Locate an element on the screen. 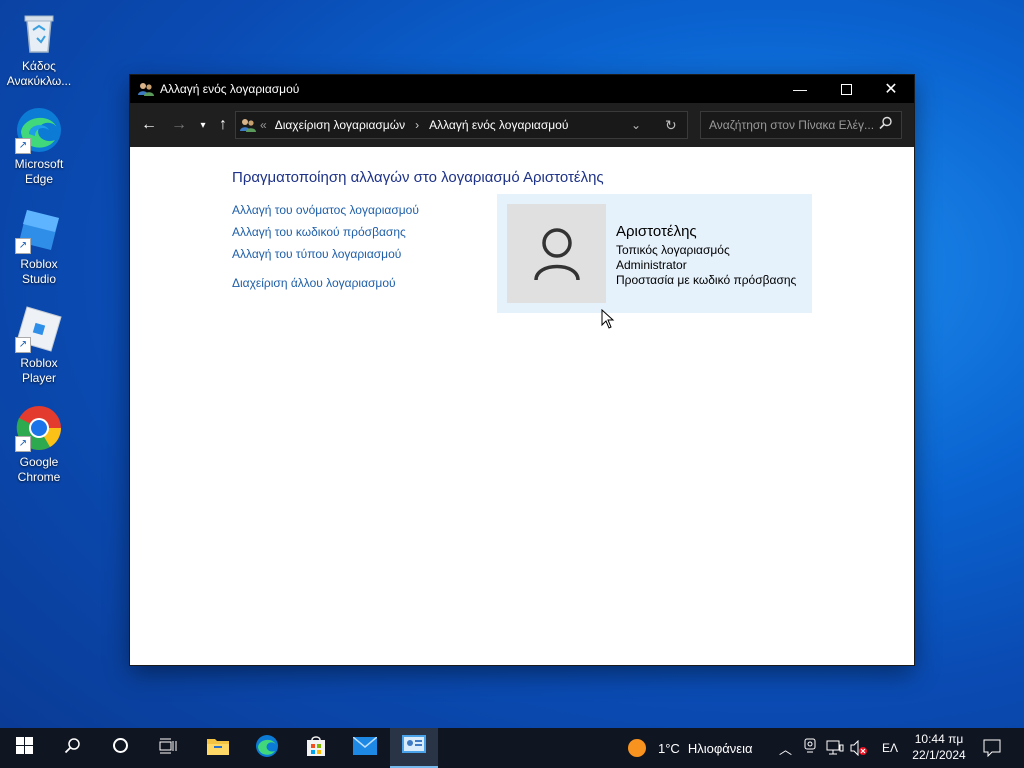 This screenshot has height=768, width=1024. desktop-icon-label: Roblox Studio is located at coordinates (39, 271).